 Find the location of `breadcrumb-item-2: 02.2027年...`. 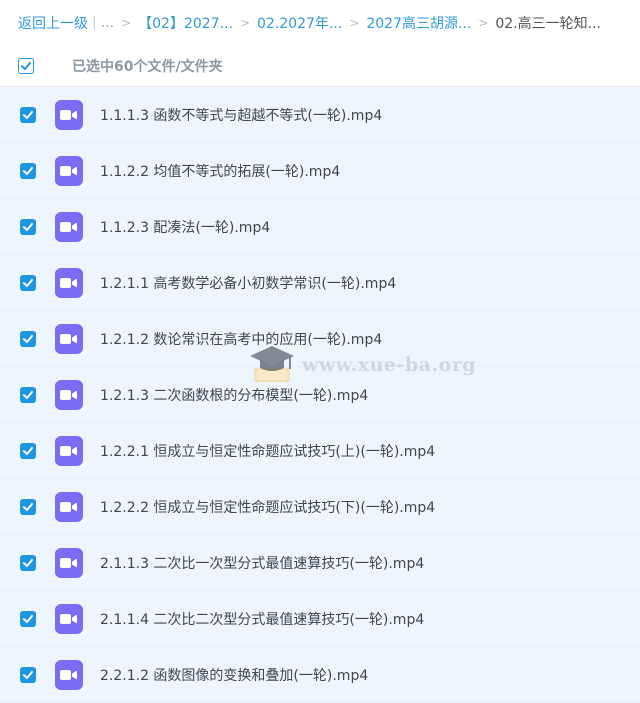

breadcrumb-item-2: 02.2027年... is located at coordinates (299, 23).